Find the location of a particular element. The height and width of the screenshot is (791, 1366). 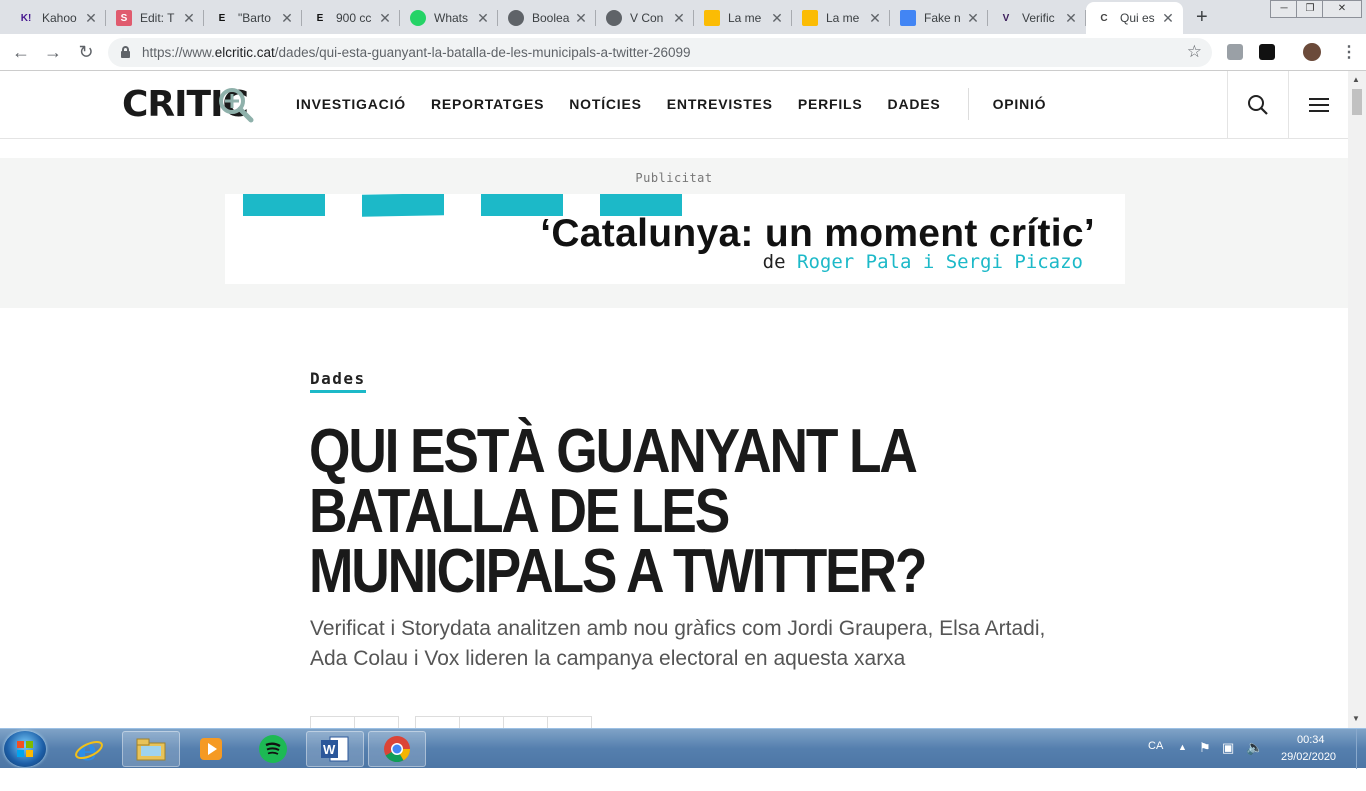

minimize-button: ─ is located at coordinates (1284, 9).